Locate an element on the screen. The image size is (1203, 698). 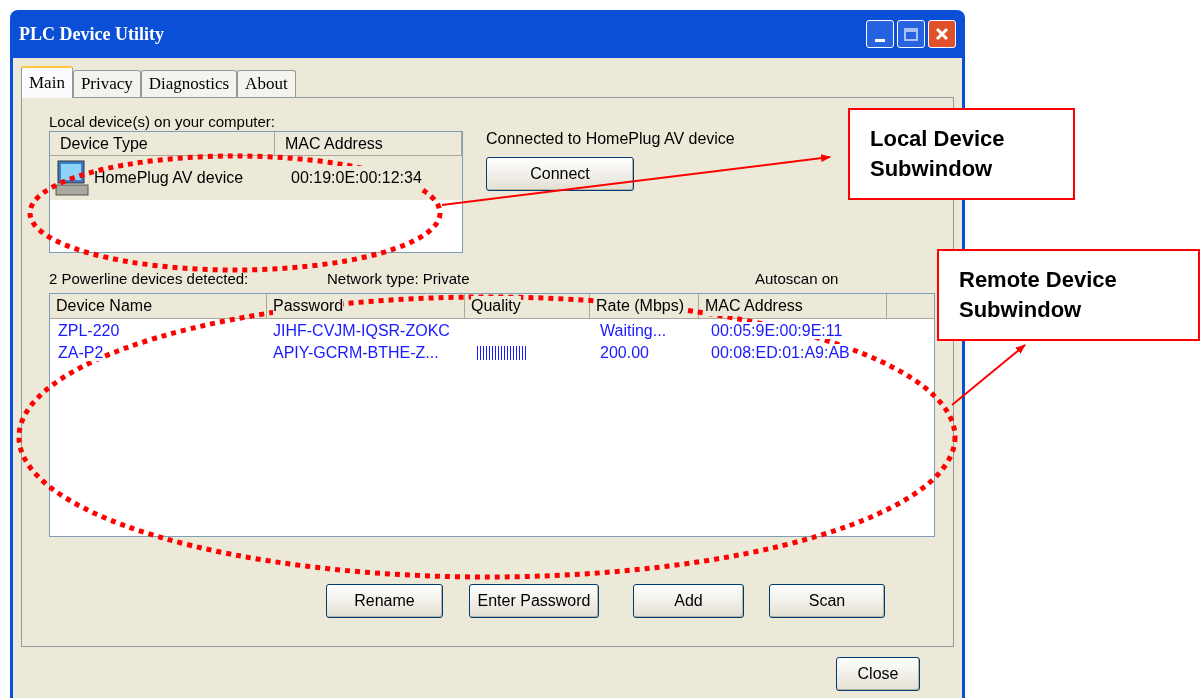
maximize-button is located at coordinates (911, 34).